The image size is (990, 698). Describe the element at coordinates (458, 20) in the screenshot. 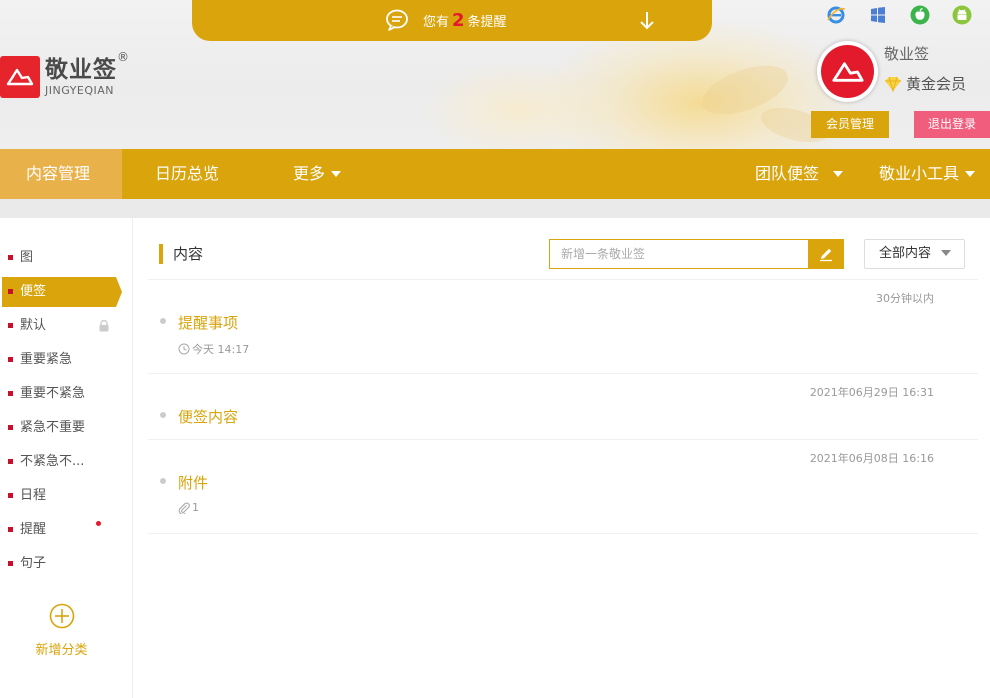

I see `reminder-count: 2` at that location.